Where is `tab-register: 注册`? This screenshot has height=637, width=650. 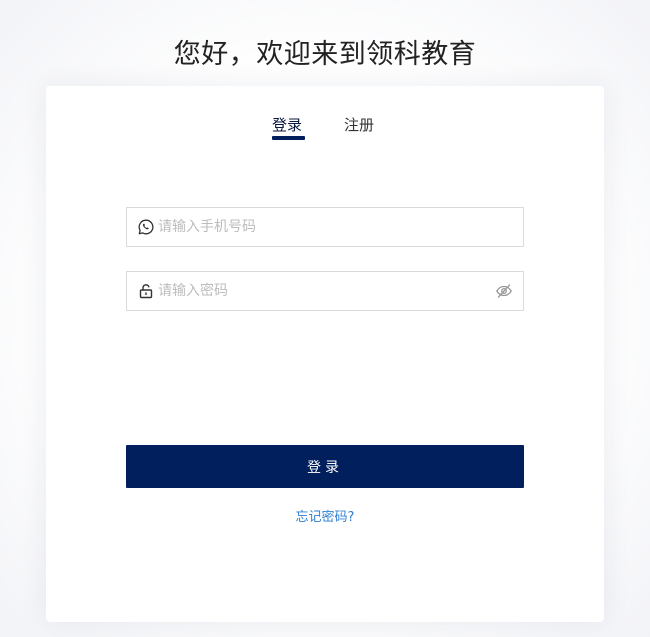
tab-register: 注册 is located at coordinates (359, 128).